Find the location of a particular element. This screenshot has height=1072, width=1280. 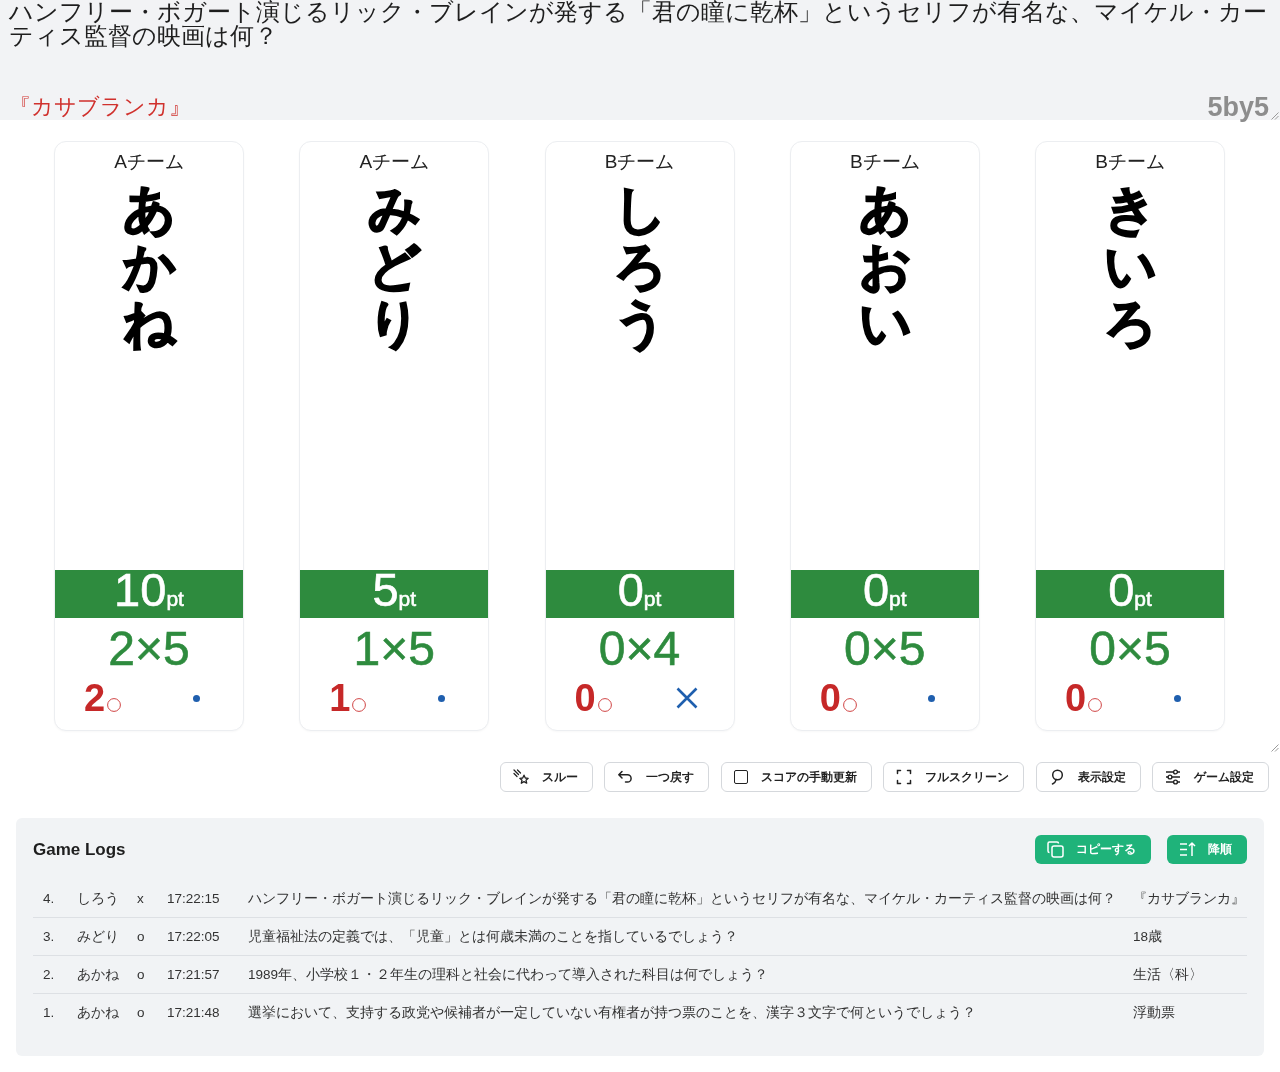

log-question: ハンフリー・ボガート演じるリック・ブレインが発する「君の瞳に乾杯」というセリフが有名な、マイケル・カーティス監督の映画は何？ is located at coordinates (682, 898).